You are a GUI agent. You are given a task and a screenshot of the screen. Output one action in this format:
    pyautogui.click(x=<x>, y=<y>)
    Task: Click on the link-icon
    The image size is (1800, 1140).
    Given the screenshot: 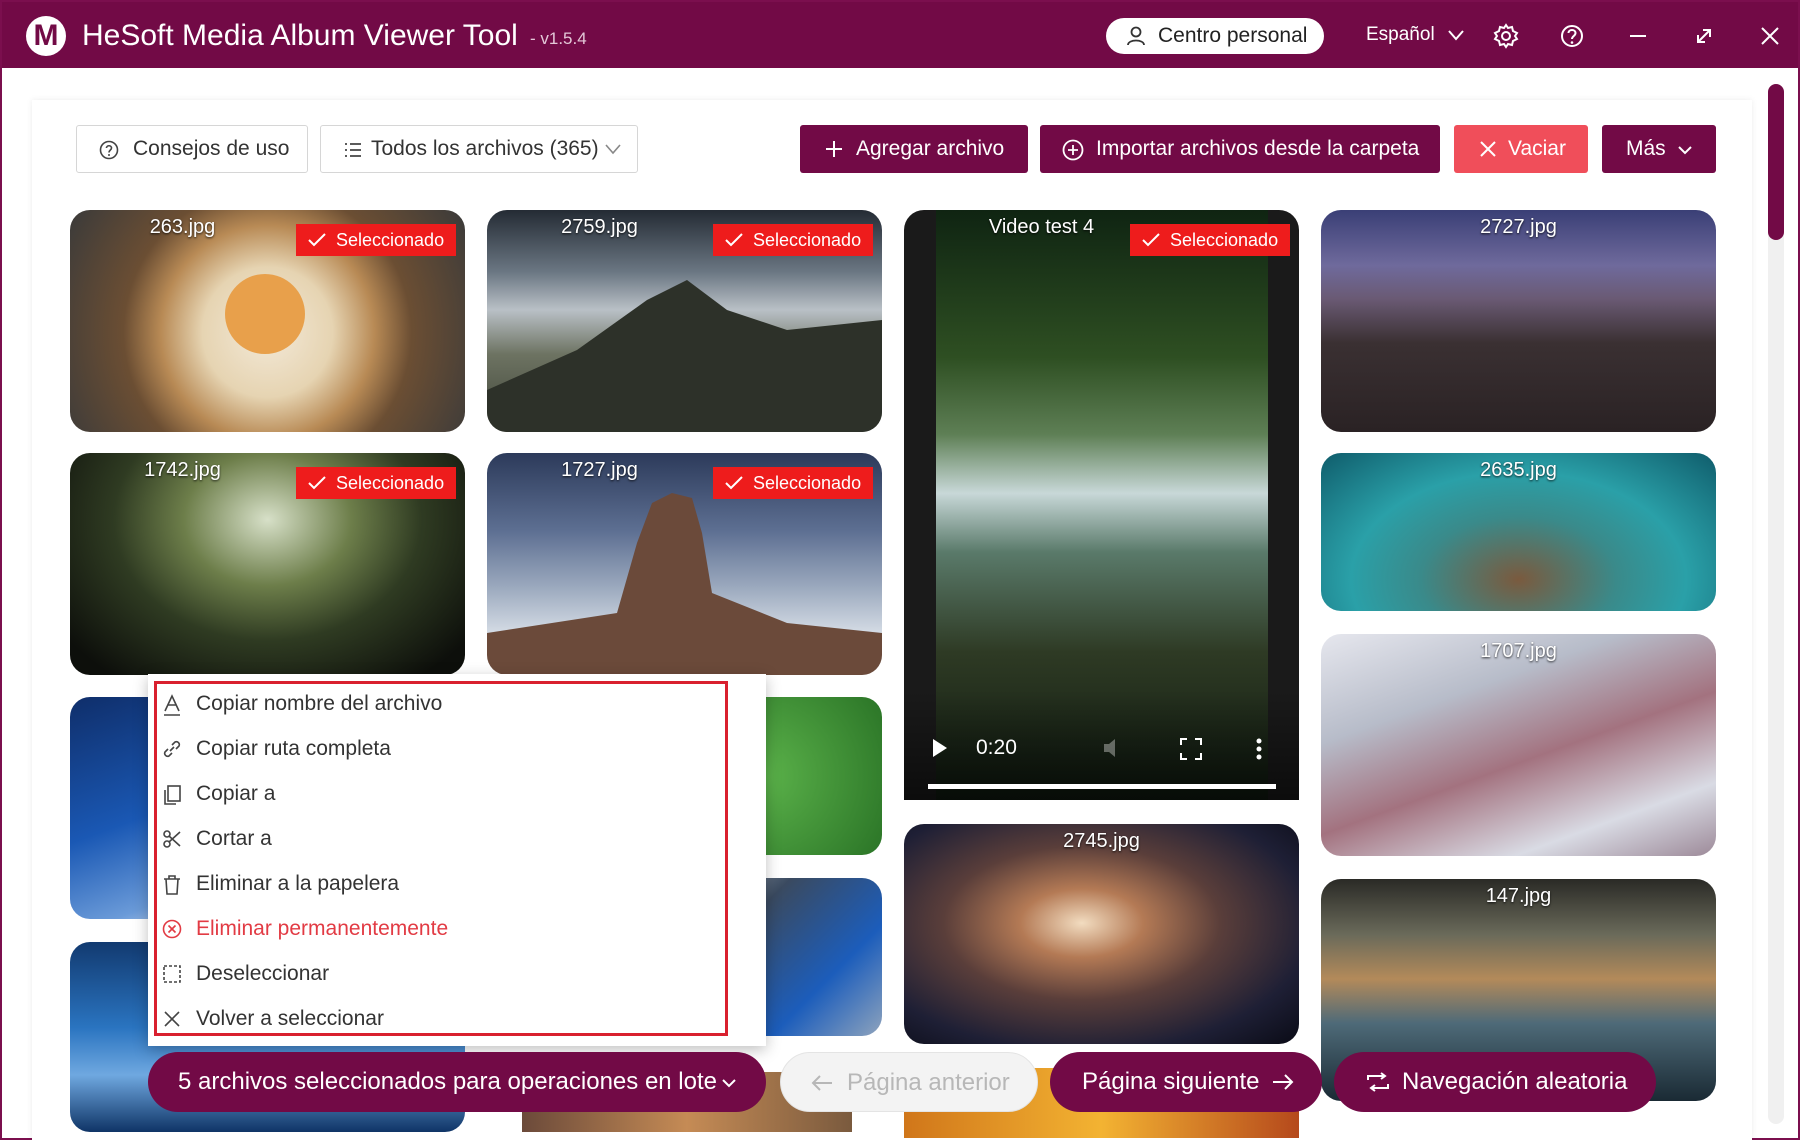 What is the action you would take?
    pyautogui.click(x=172, y=749)
    